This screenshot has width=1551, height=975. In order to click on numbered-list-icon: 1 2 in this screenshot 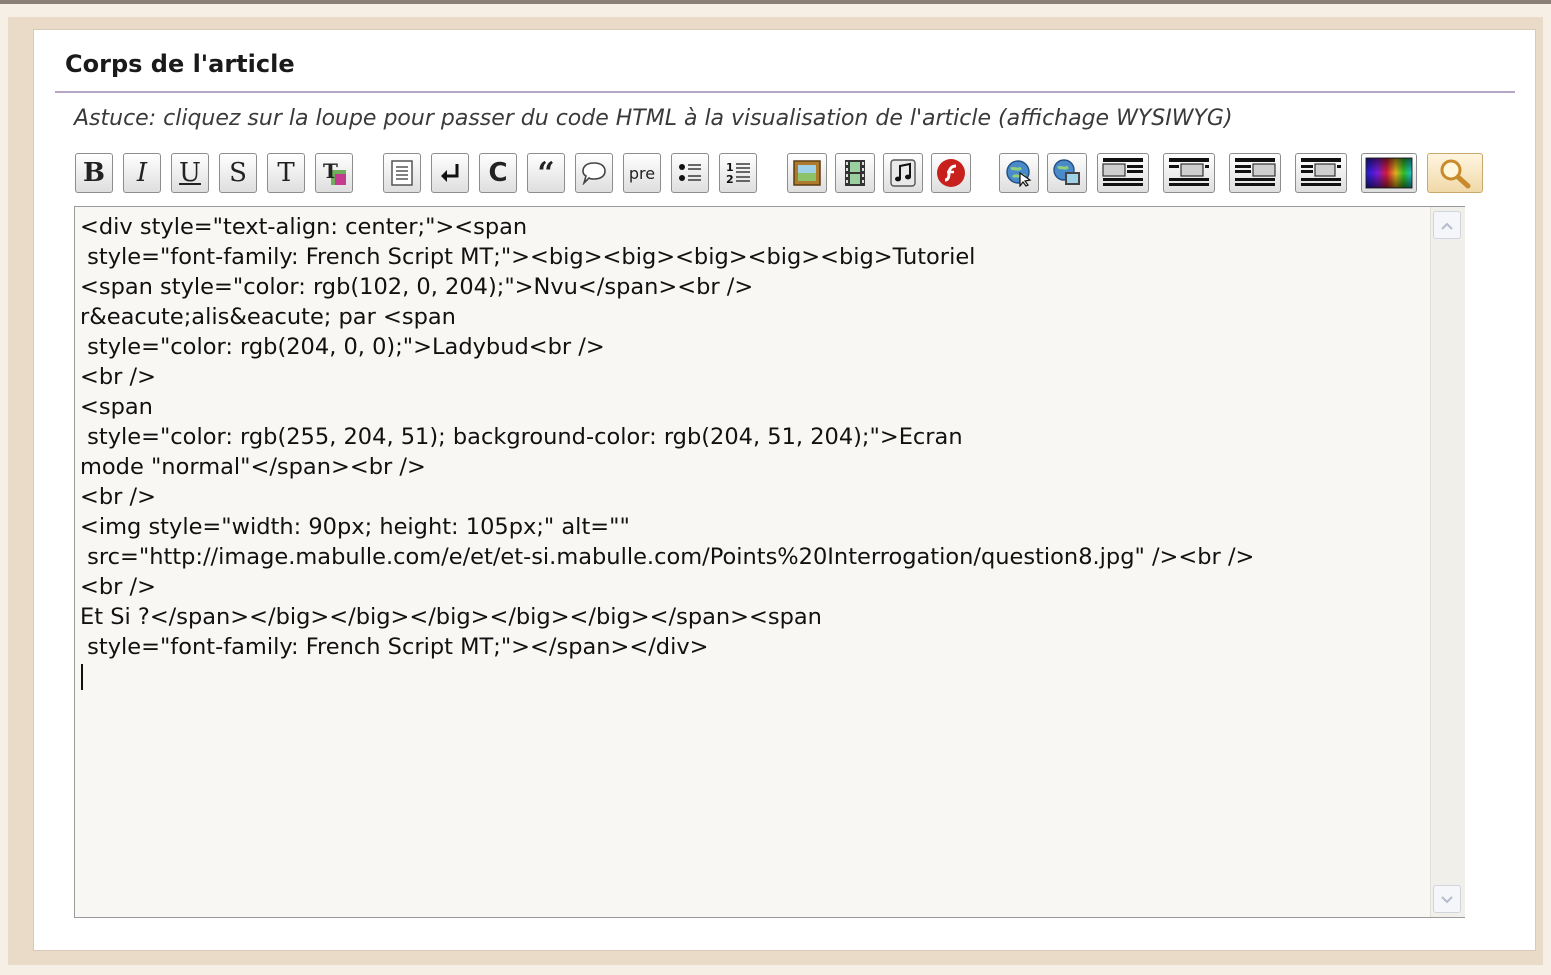, I will do `click(738, 173)`.